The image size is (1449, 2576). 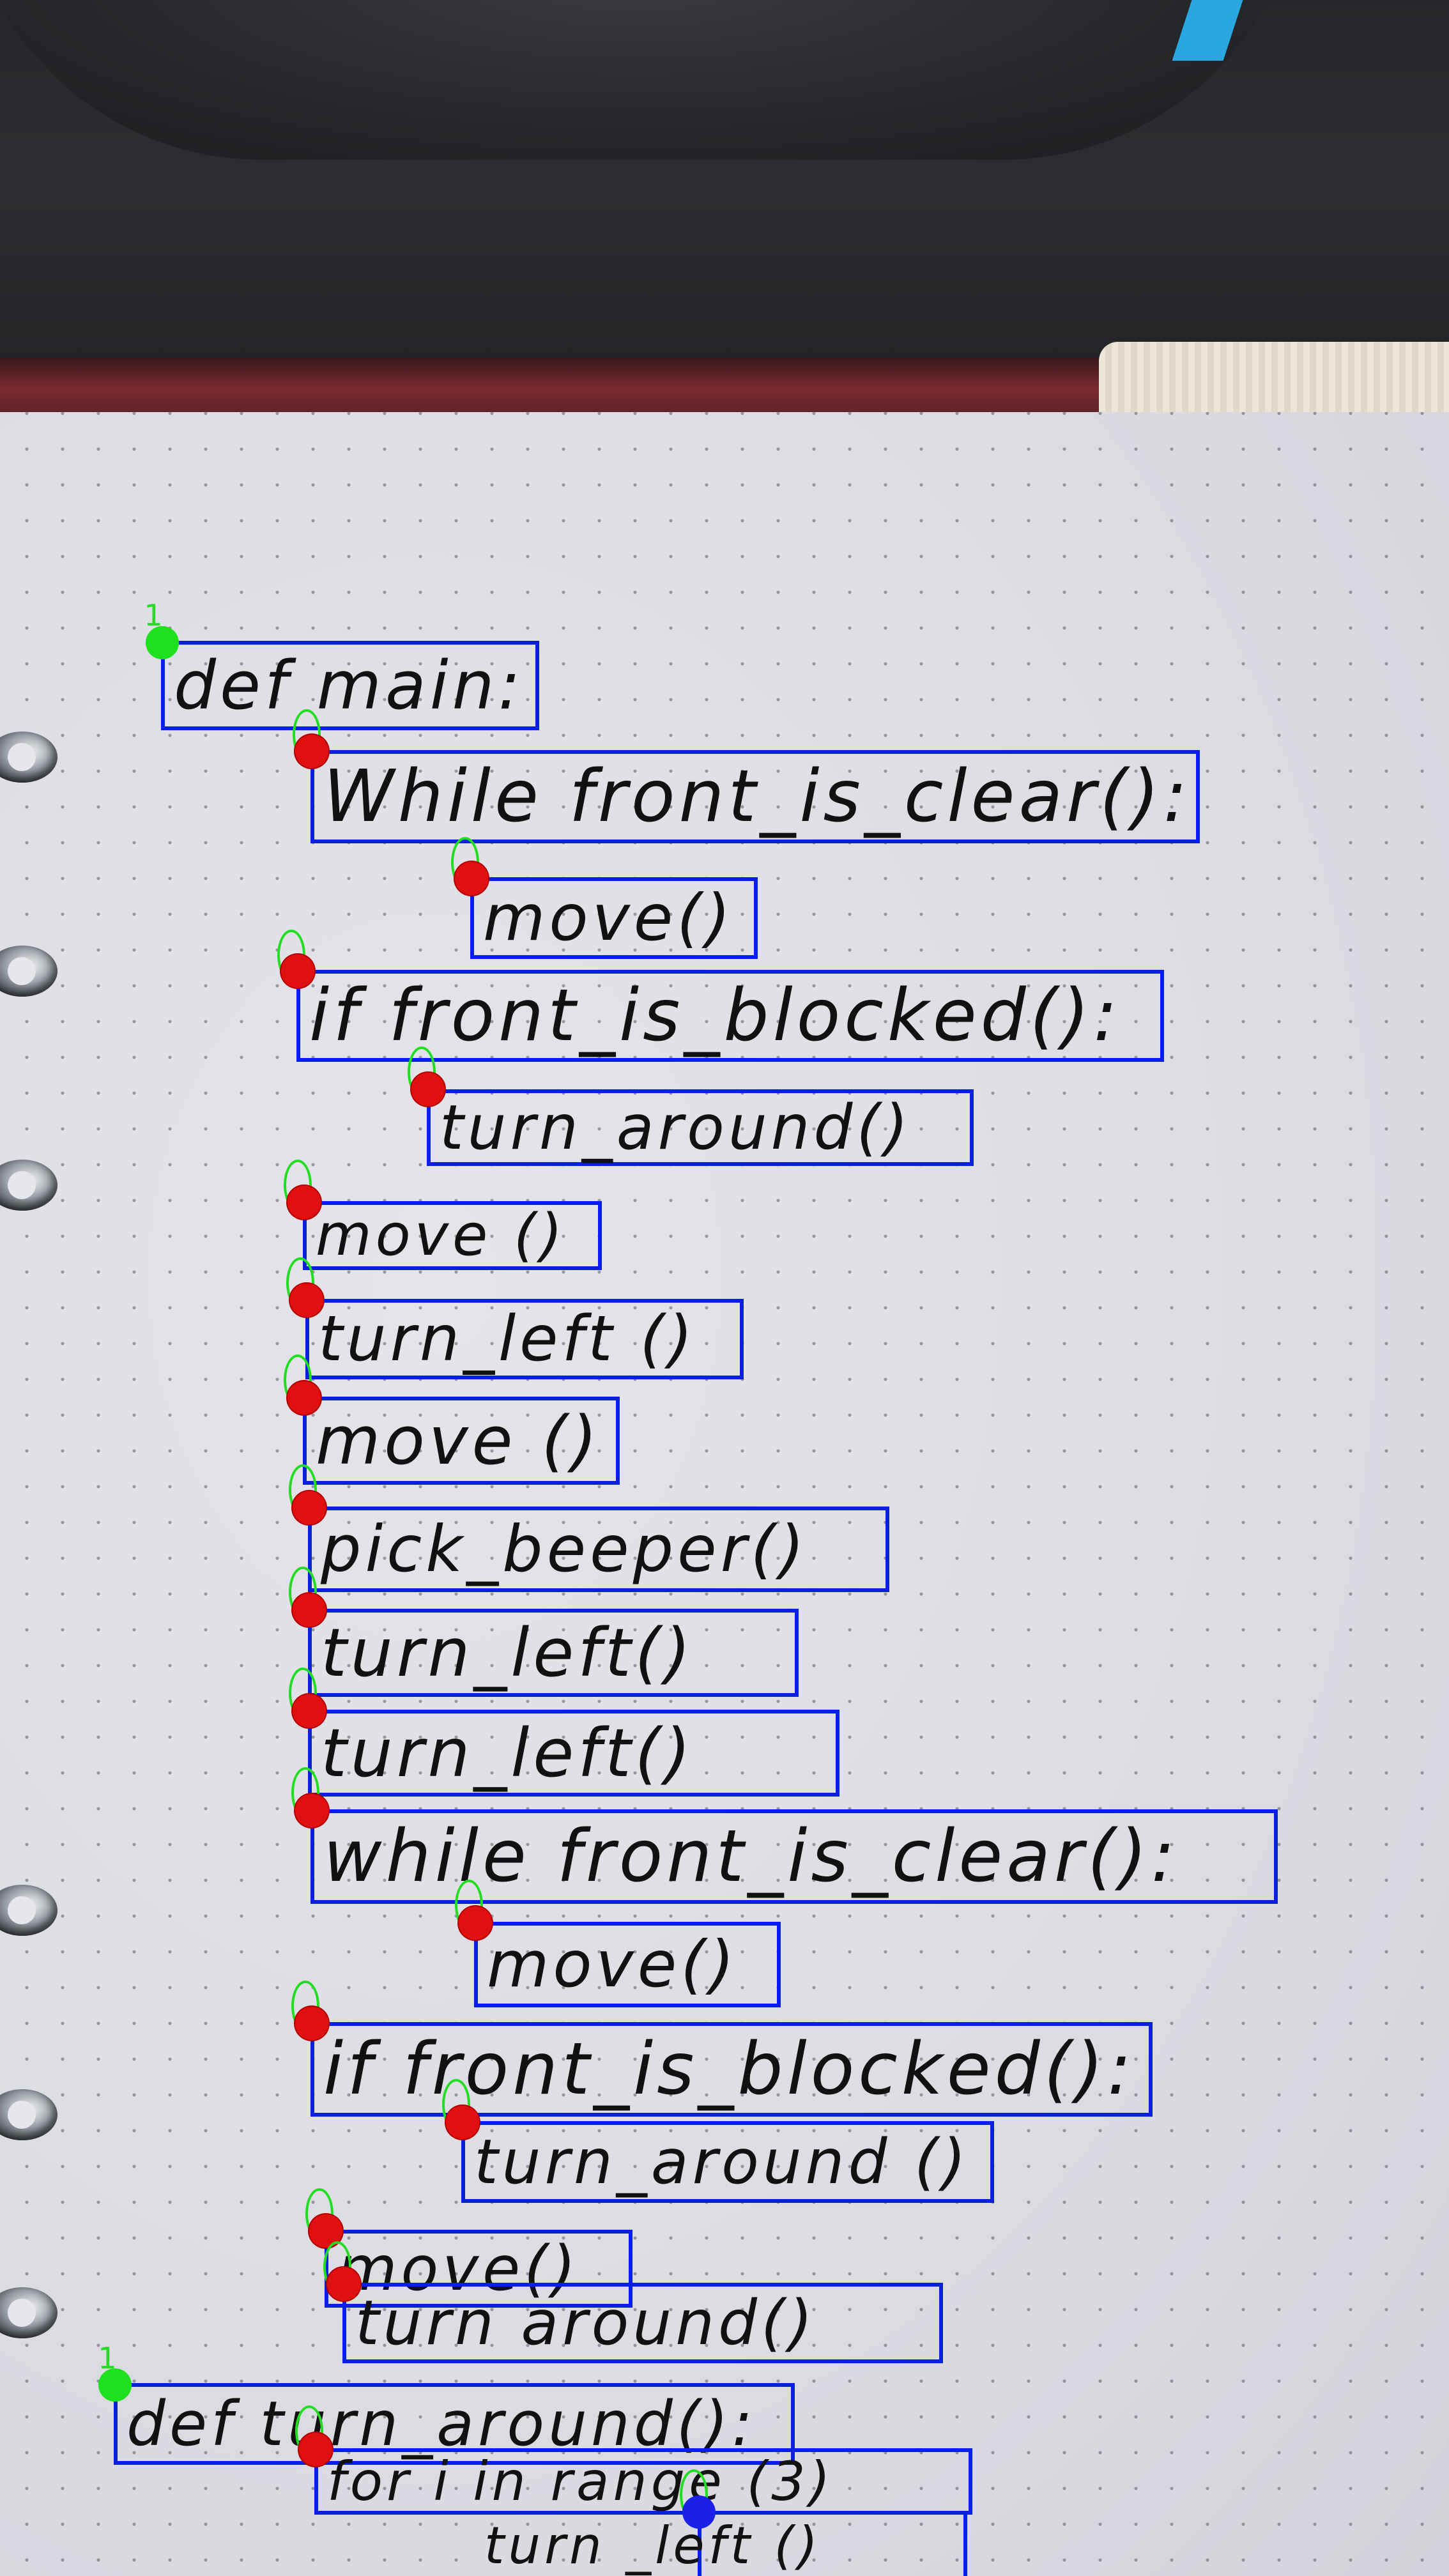 I want to click on code-line-box: turn_left (), so click(x=524, y=1339).